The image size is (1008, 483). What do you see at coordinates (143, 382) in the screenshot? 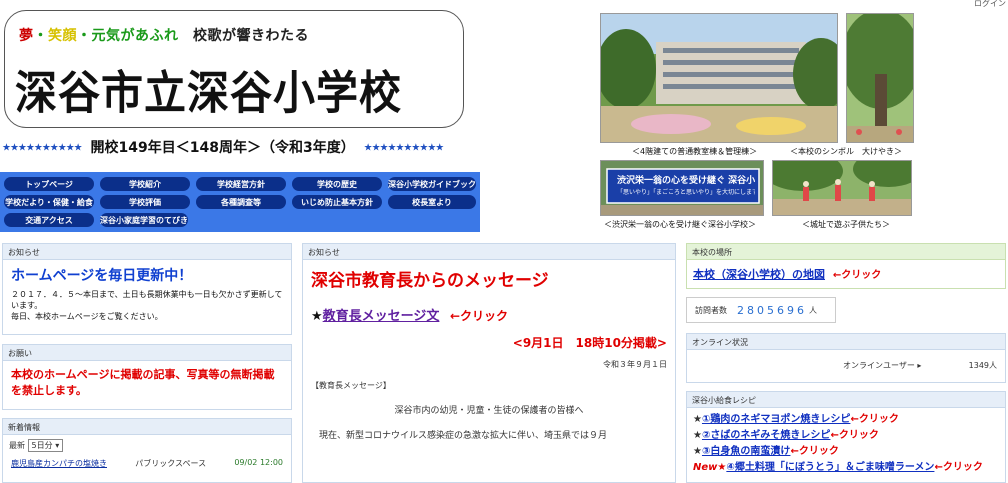
I see `request-body: 本校のホームページに掲載の記事、写真等の無断掲載を禁止します。` at bounding box center [143, 382].